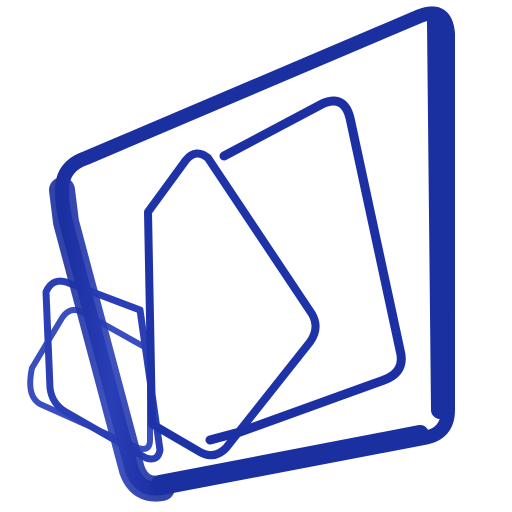 This screenshot has height=512, width=512. Describe the element at coordinates (290, 459) in the screenshot. I see `card-front-bottom-edge` at that location.